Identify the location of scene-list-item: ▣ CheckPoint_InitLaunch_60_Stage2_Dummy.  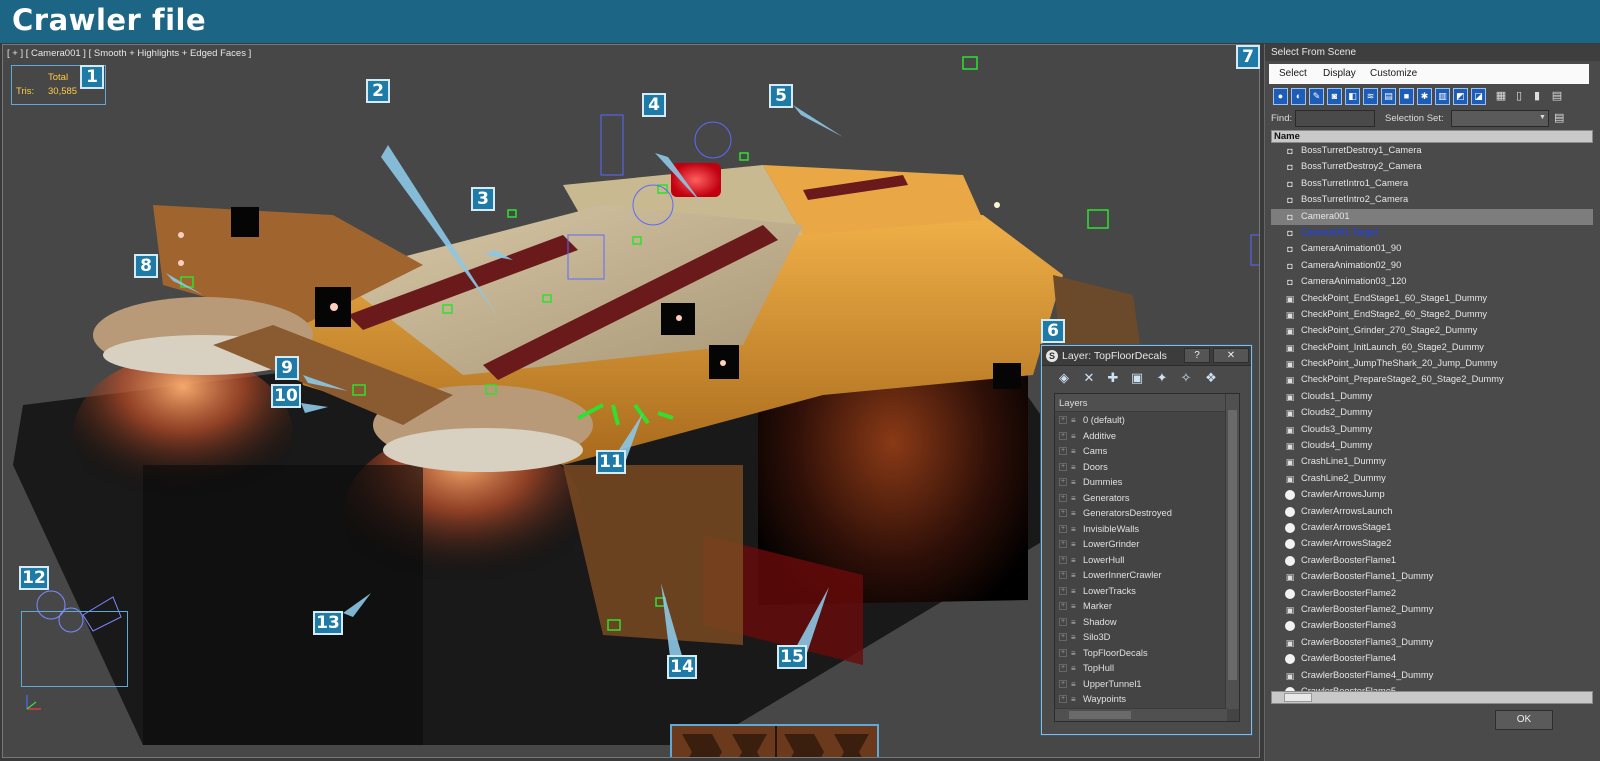
(1432, 348).